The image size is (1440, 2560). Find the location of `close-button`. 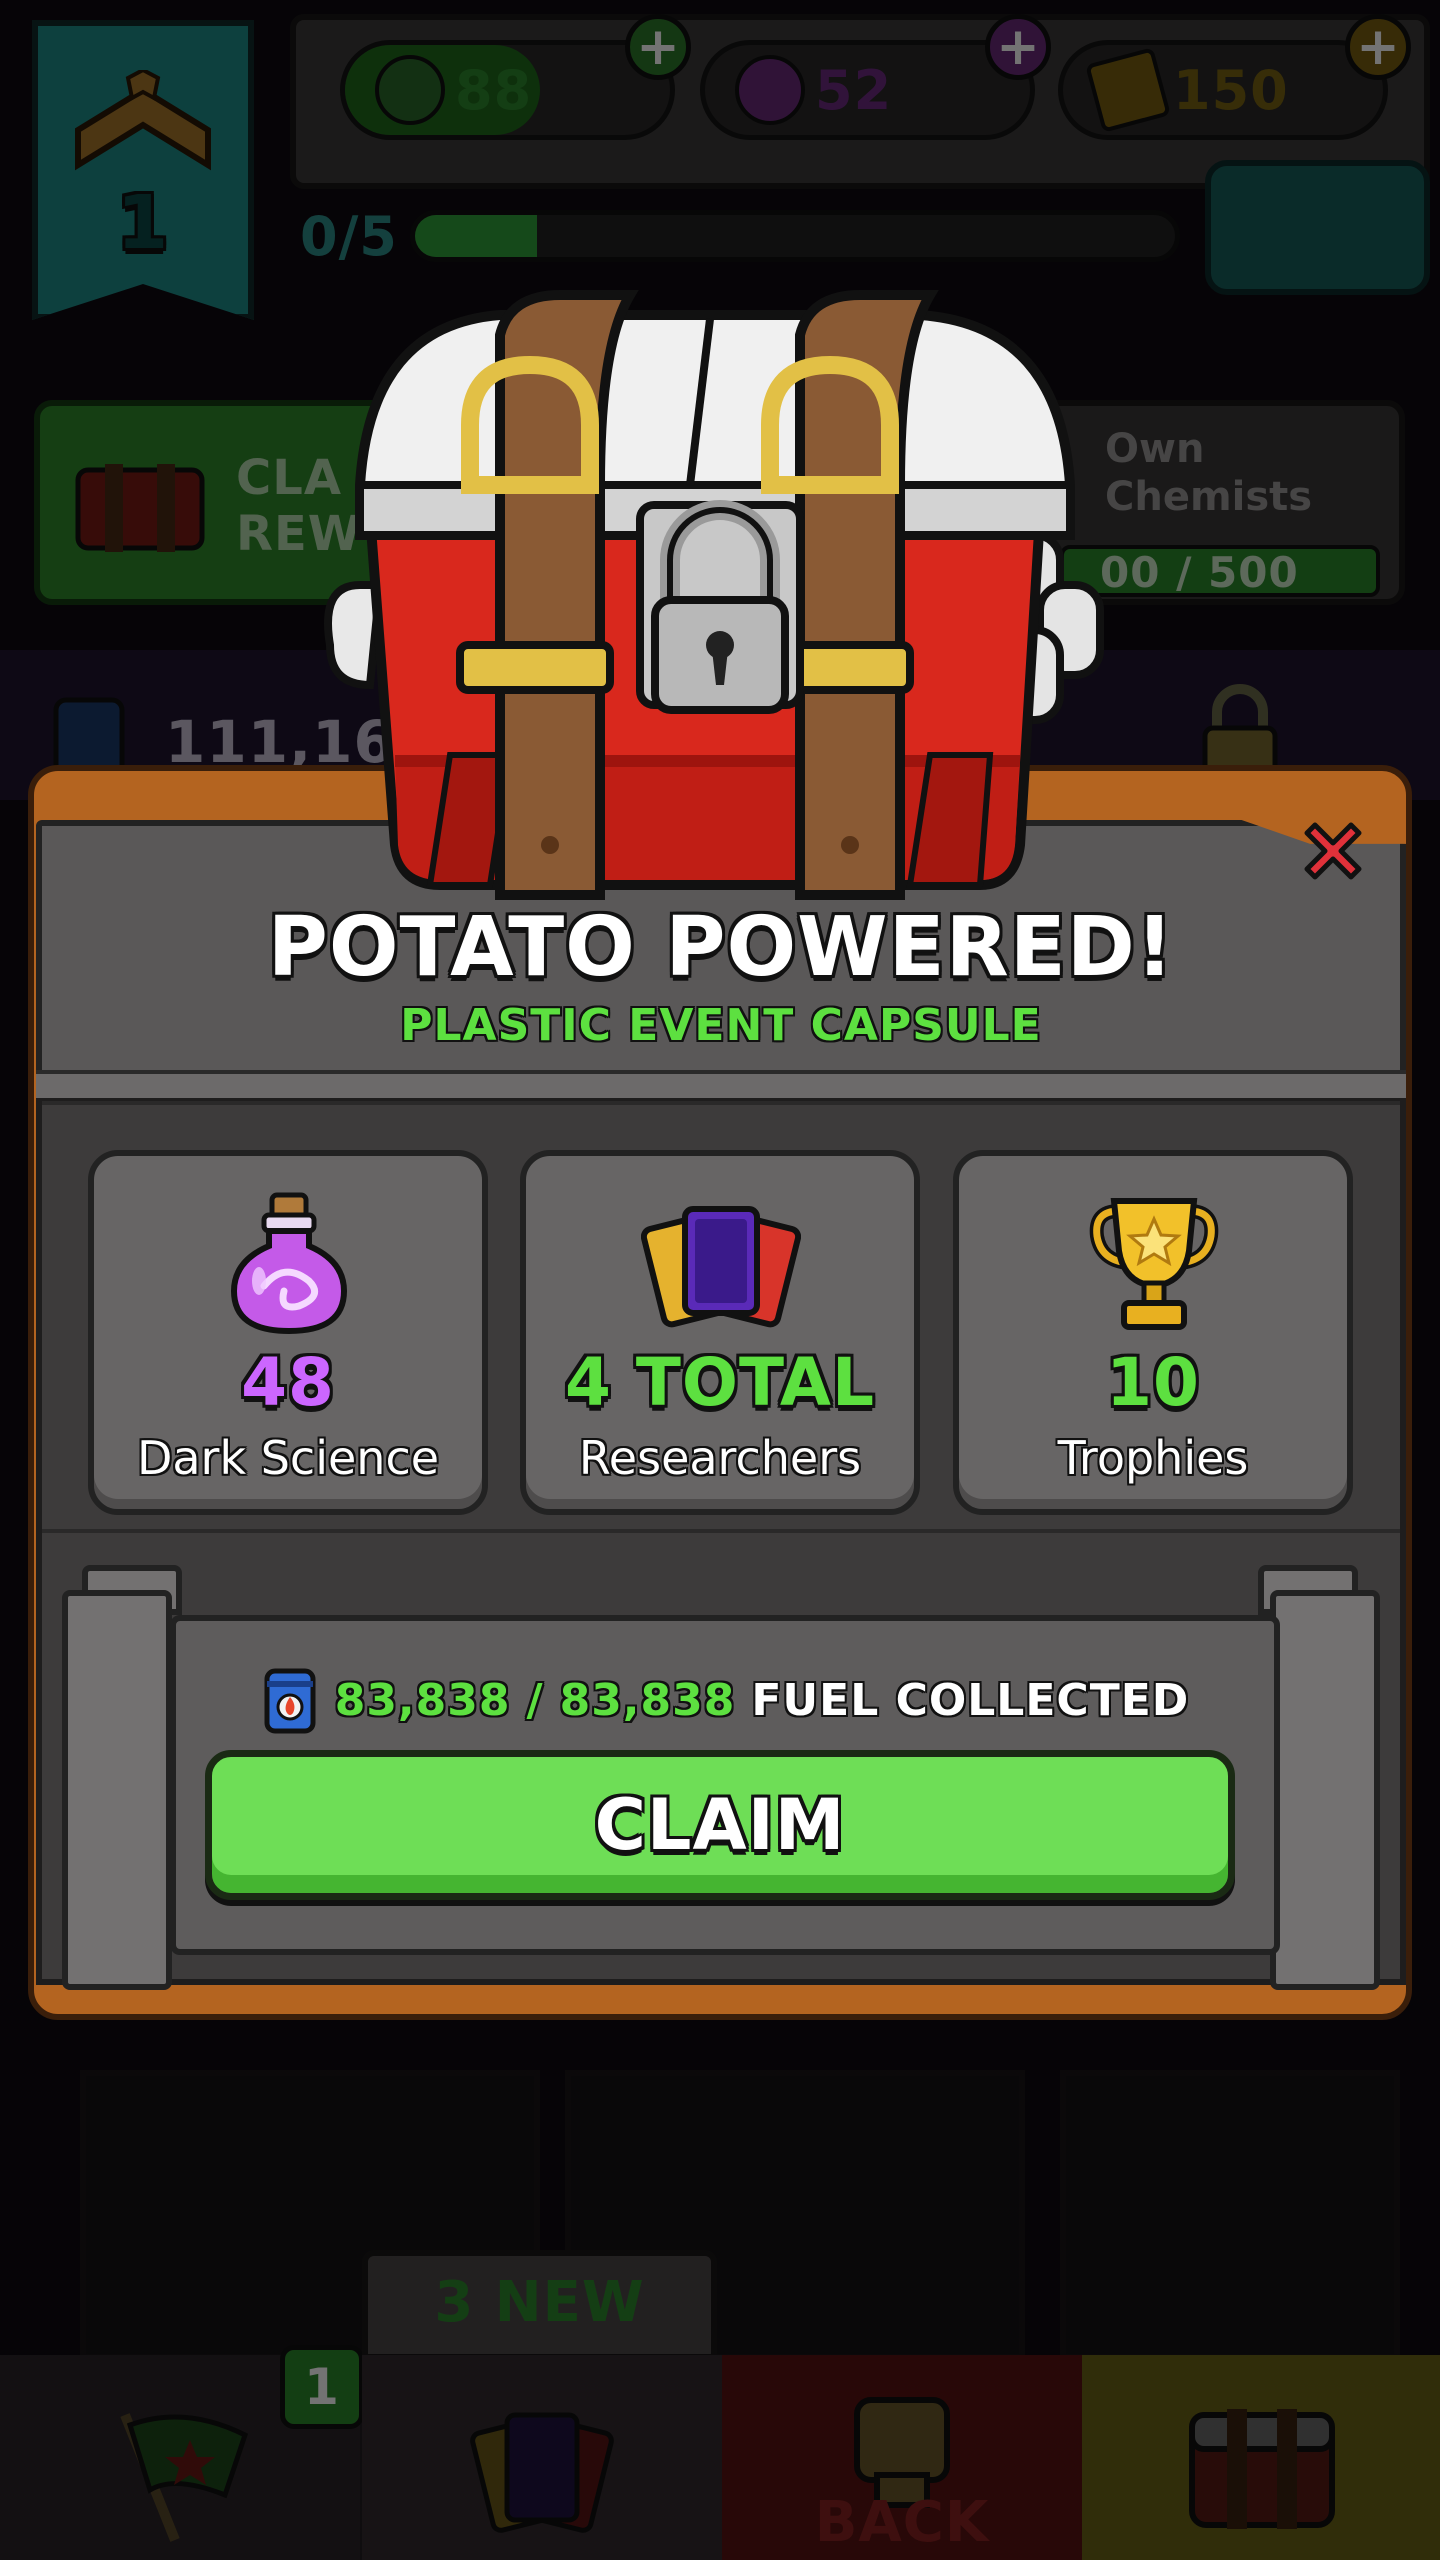

close-button is located at coordinates (1333, 851).